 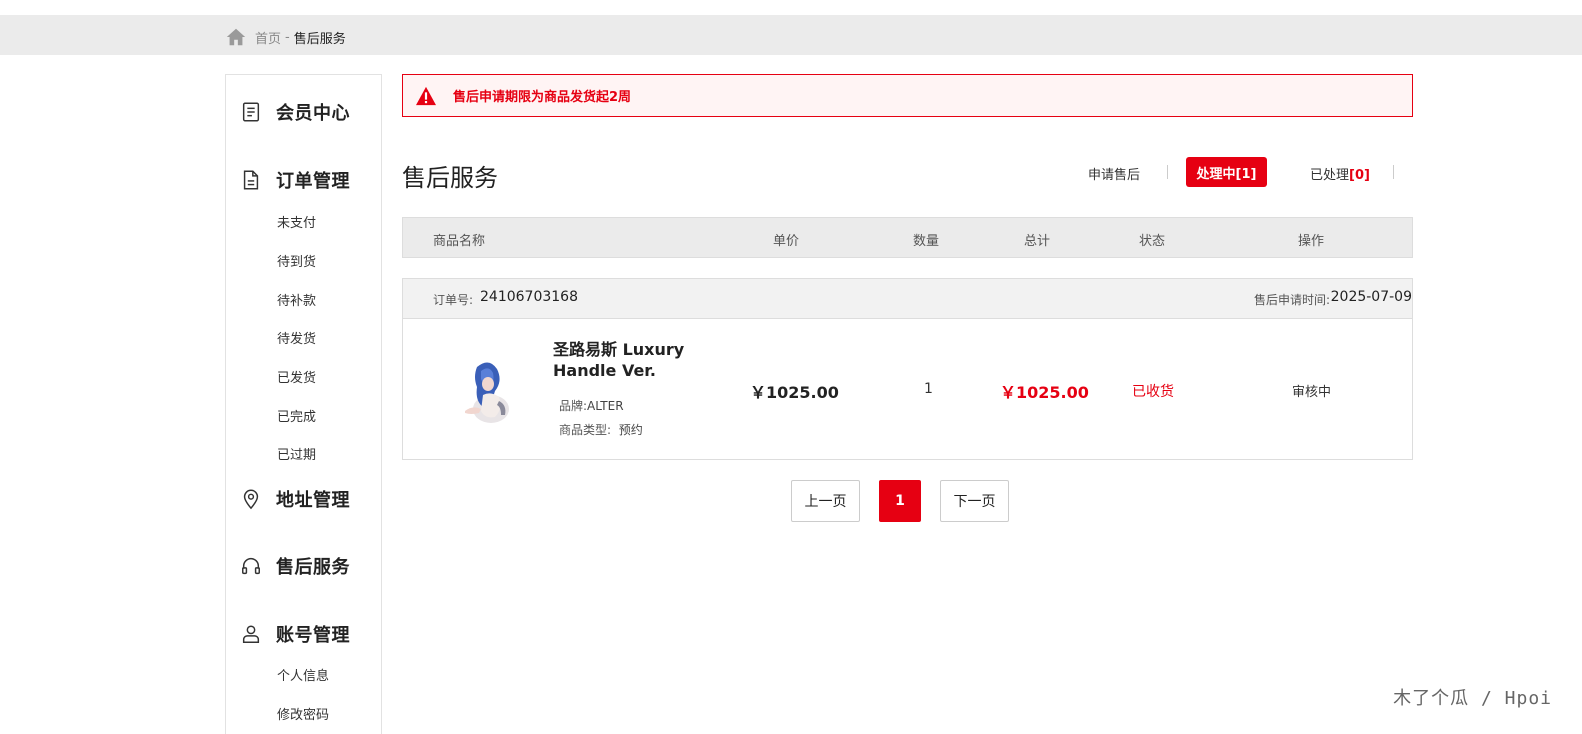 What do you see at coordinates (251, 499) in the screenshot?
I see `location-pin-icon` at bounding box center [251, 499].